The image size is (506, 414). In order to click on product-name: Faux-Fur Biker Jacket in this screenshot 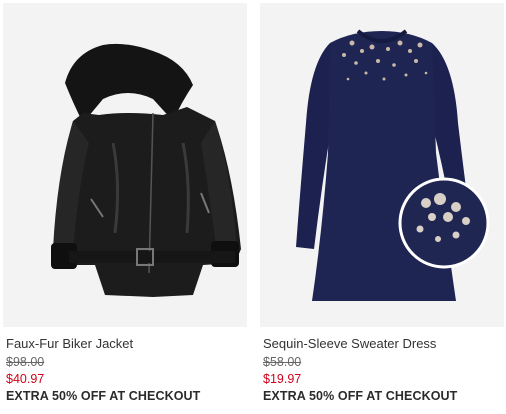, I will do `click(69, 344)`.